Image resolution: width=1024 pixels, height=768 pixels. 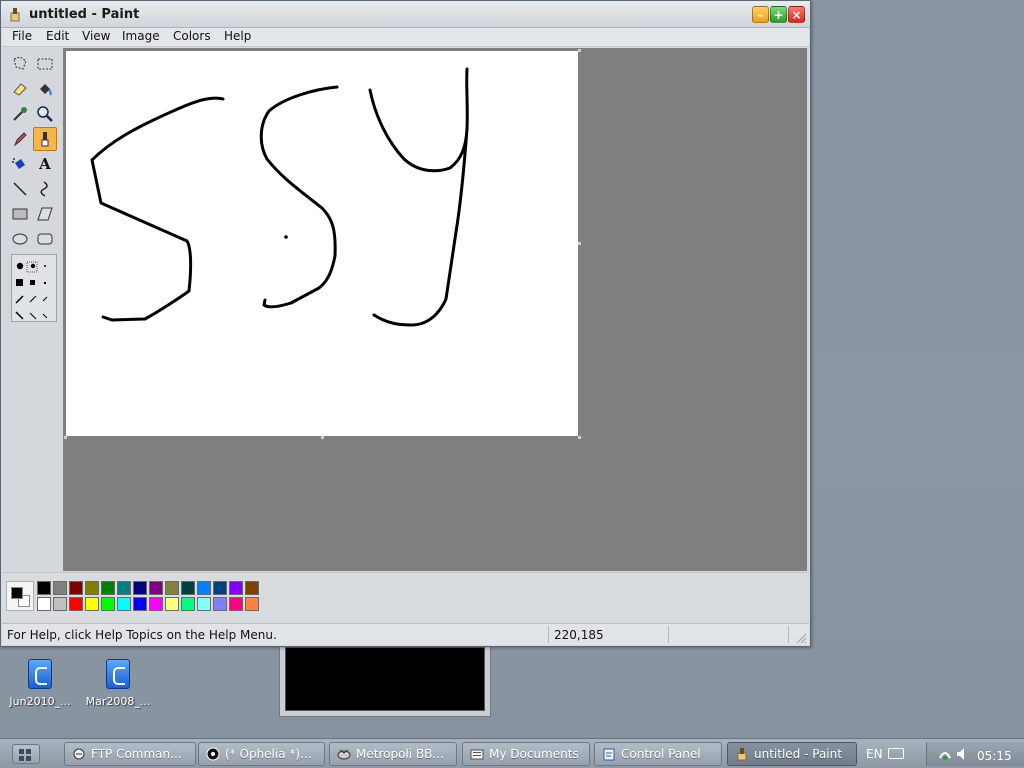 What do you see at coordinates (778, 14) in the screenshot?
I see `maximize-button: +` at bounding box center [778, 14].